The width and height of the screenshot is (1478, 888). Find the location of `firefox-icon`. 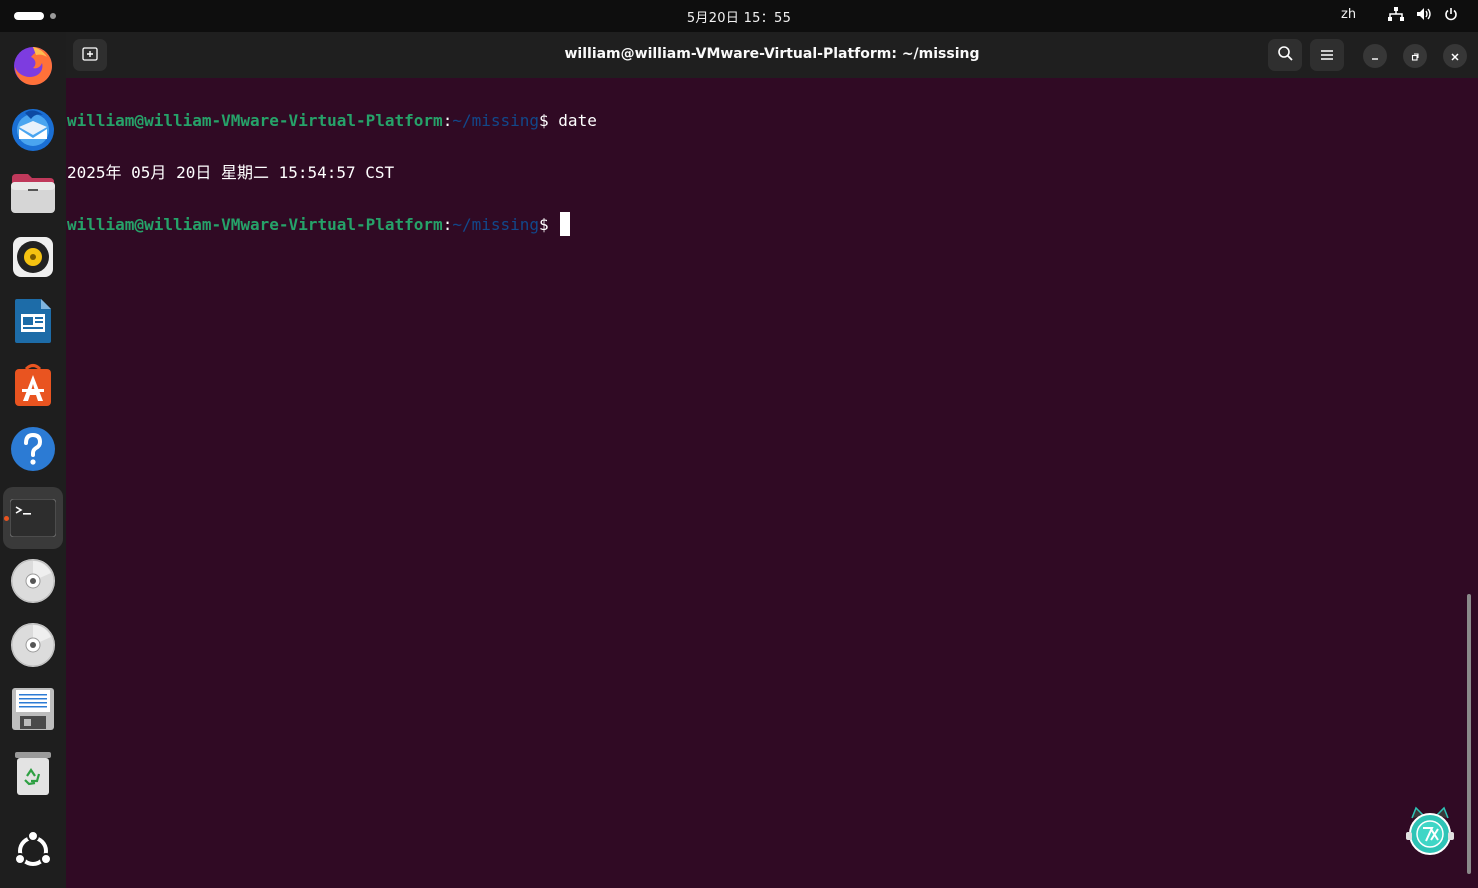

firefox-icon is located at coordinates (33, 65).